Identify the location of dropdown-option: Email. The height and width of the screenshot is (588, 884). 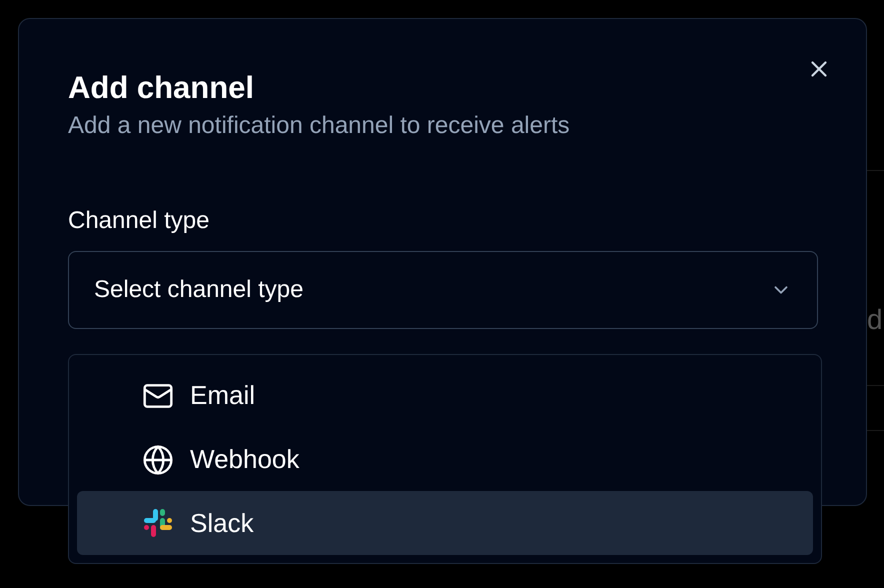
(445, 396).